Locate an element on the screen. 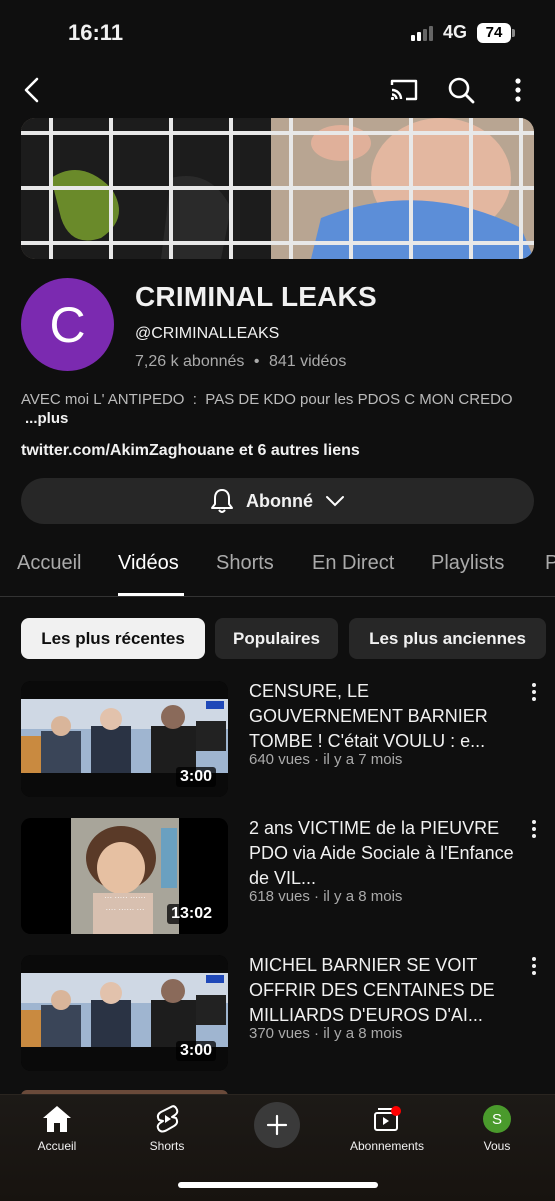 This screenshot has height=1201, width=555. tab-accueil: Accueil is located at coordinates (49, 563).